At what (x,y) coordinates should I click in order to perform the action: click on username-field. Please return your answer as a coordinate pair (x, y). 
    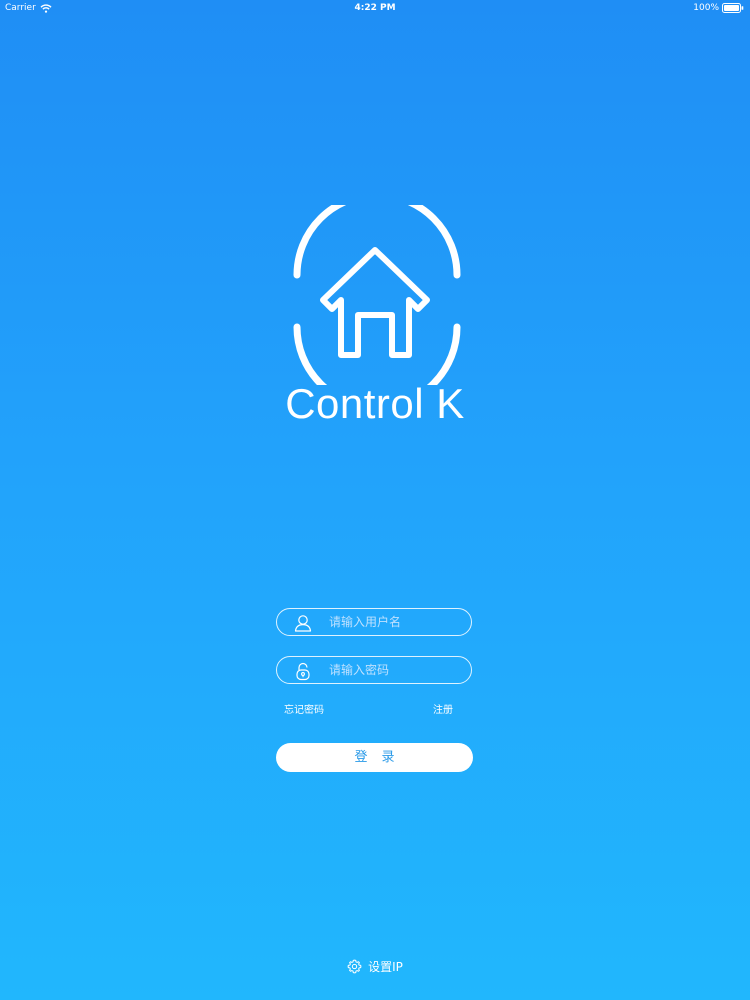
    Looking at the image, I should click on (374, 622).